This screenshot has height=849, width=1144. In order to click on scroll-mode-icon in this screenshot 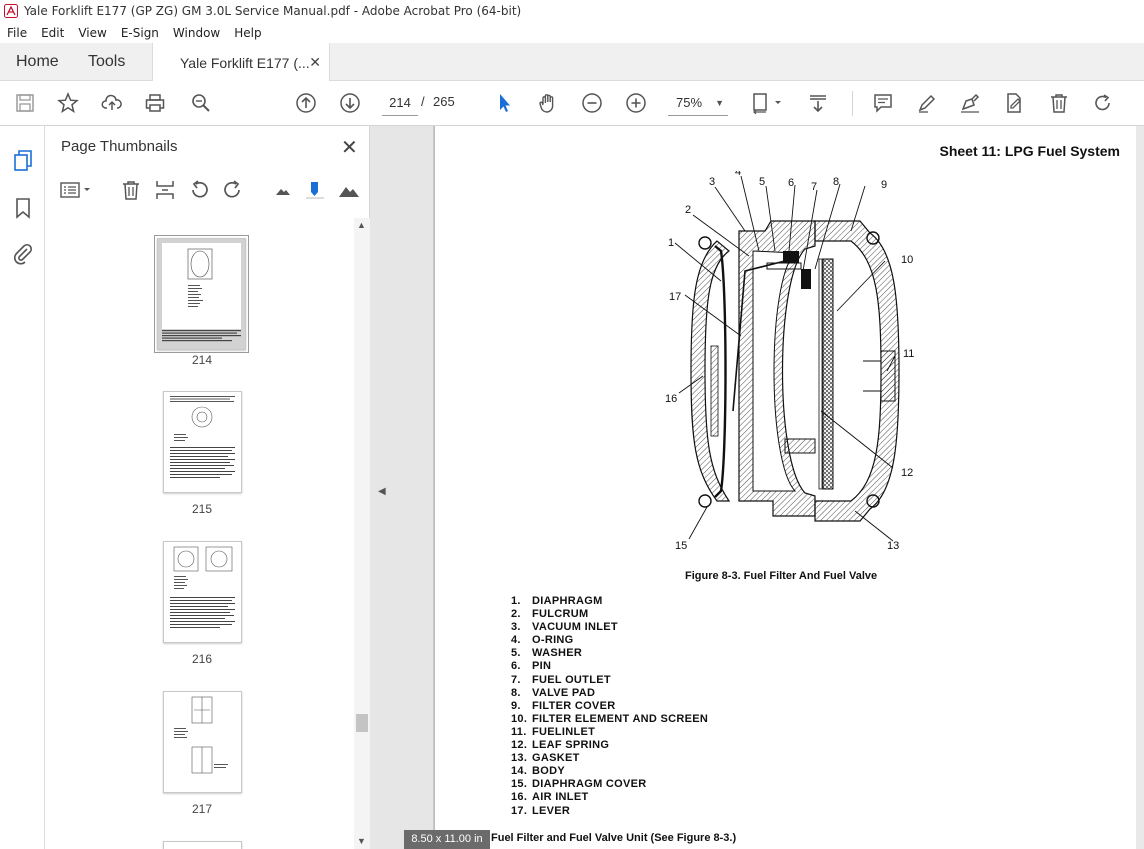, I will do `click(818, 103)`.